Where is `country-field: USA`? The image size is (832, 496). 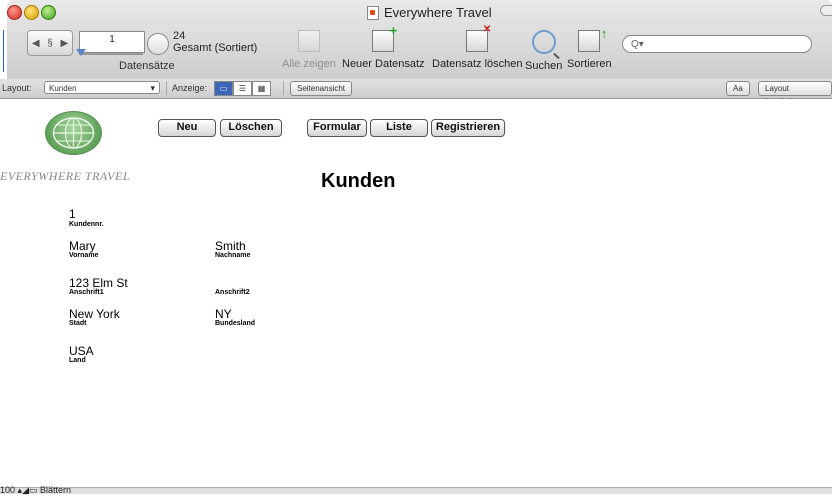 country-field: USA is located at coordinates (81, 351).